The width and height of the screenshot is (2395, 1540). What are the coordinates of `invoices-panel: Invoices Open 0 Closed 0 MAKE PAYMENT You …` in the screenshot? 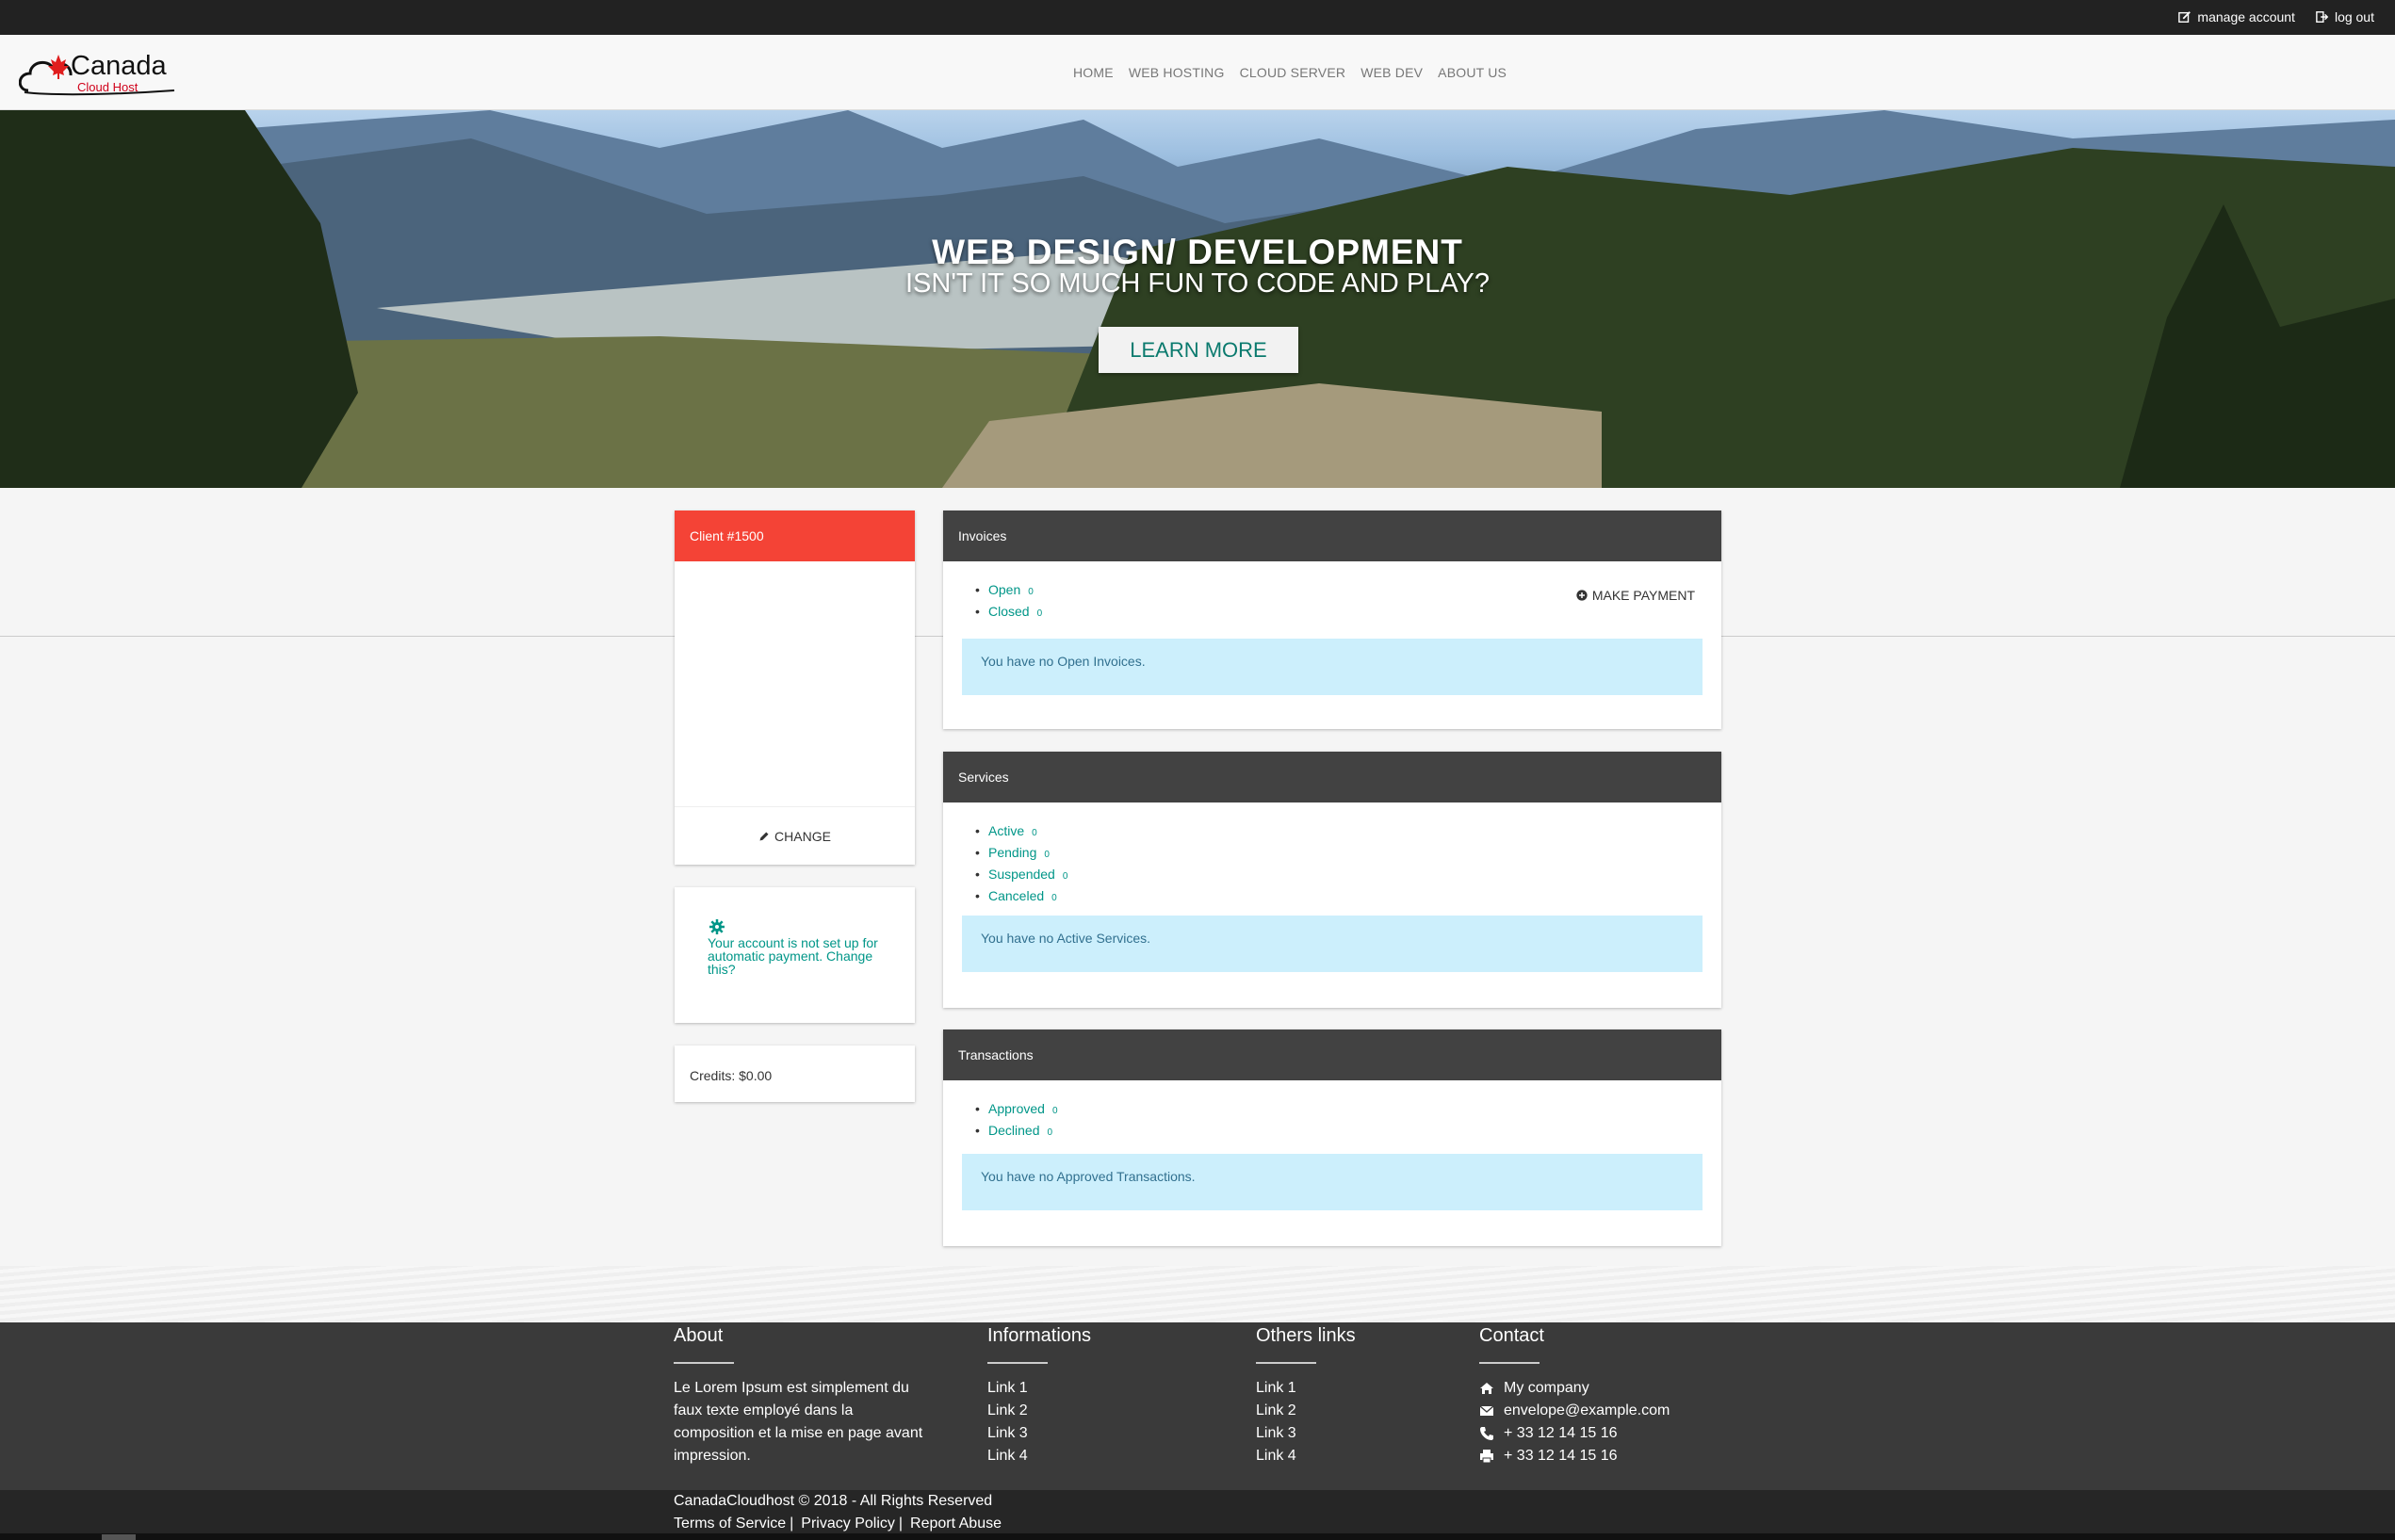 It's located at (1332, 620).